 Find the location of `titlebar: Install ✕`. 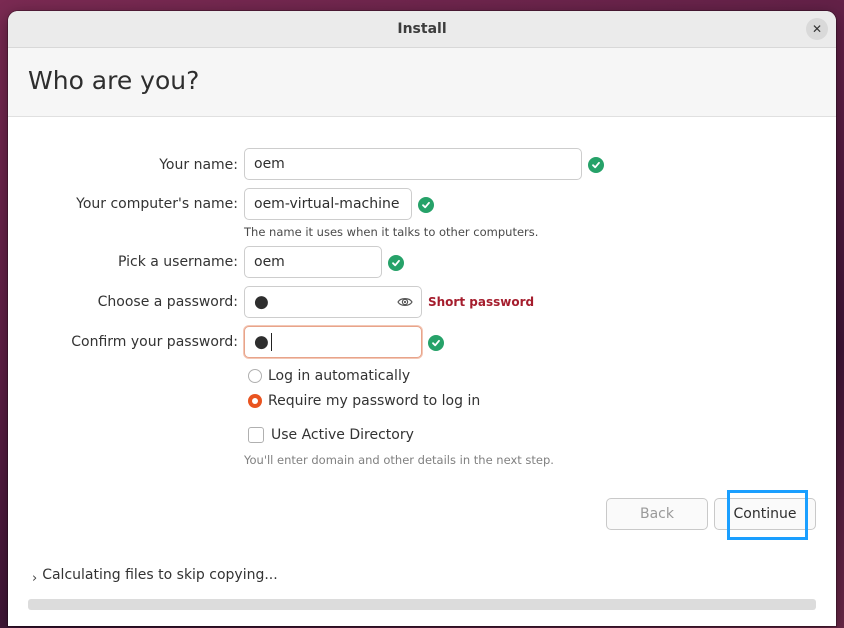

titlebar: Install ✕ is located at coordinates (422, 29).